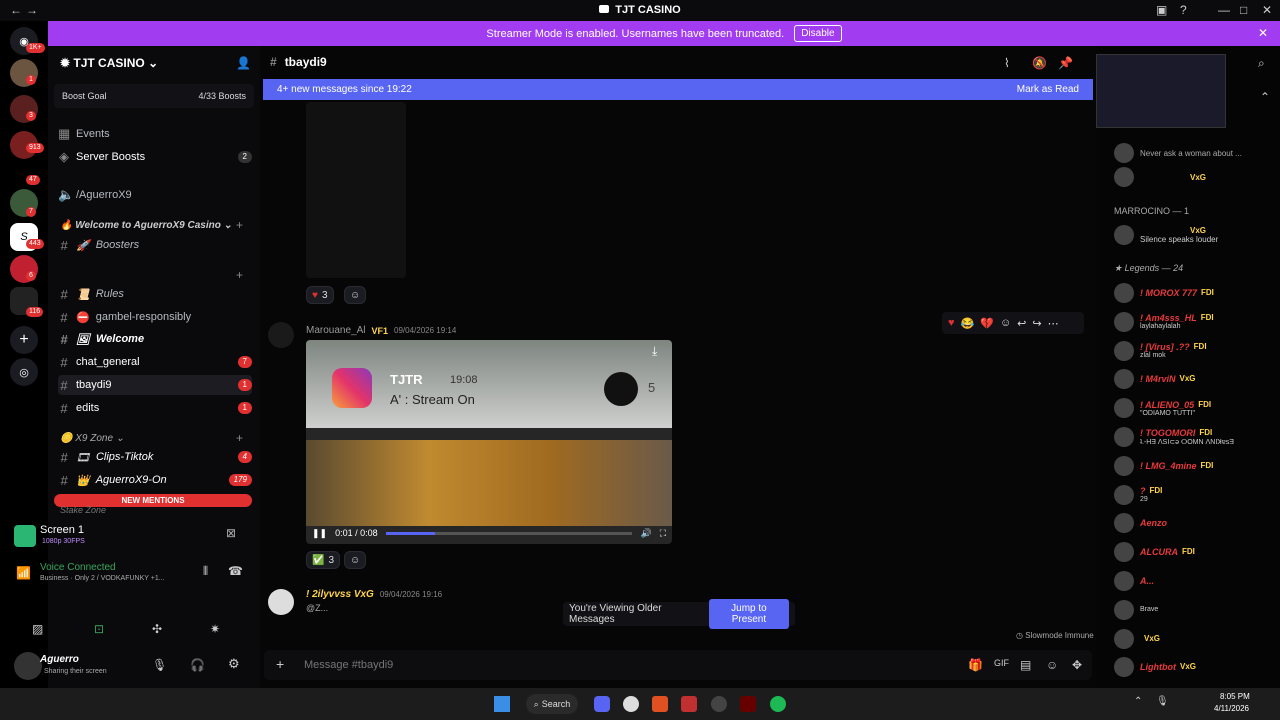 This screenshot has height=720, width=1280. Describe the element at coordinates (155, 195) in the screenshot. I see `channel-aguerrox9: 🔈/AguerroX9` at that location.